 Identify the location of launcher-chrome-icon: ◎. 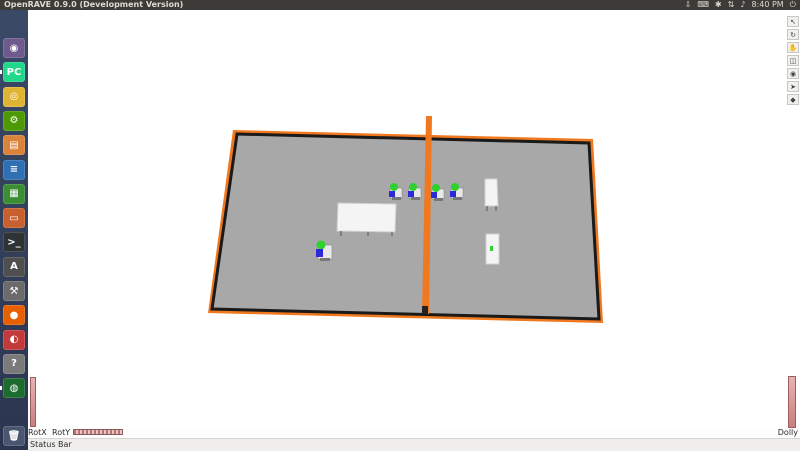
(14, 96).